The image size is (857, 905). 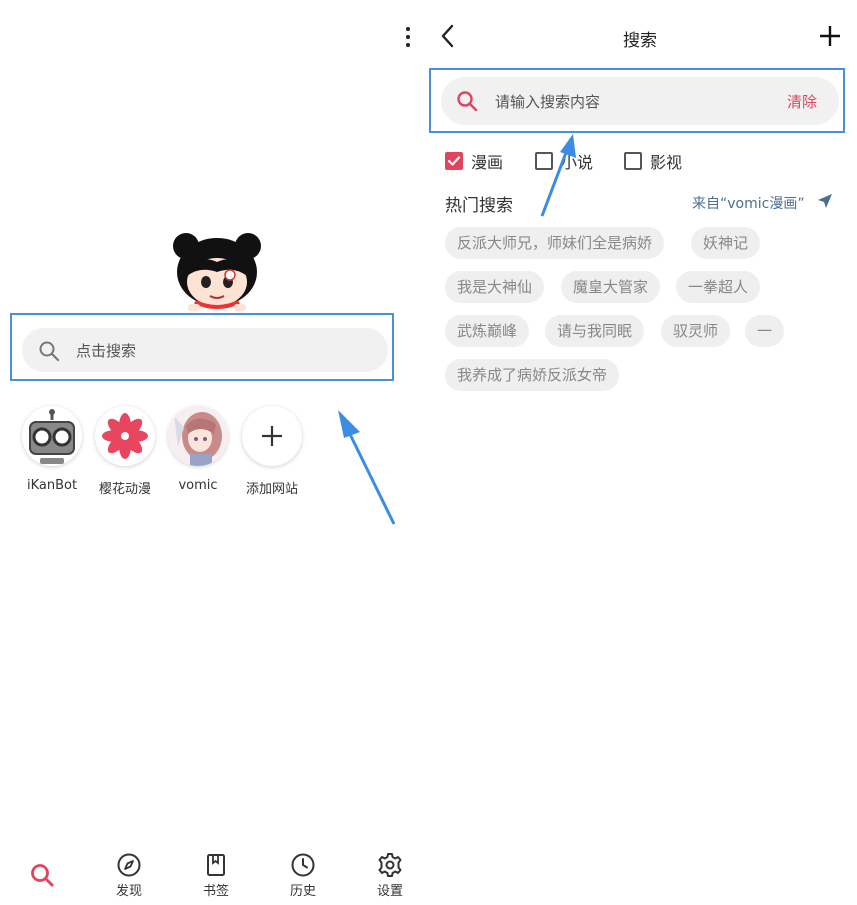 What do you see at coordinates (367, 467) in the screenshot?
I see `annotation-arrow-left` at bounding box center [367, 467].